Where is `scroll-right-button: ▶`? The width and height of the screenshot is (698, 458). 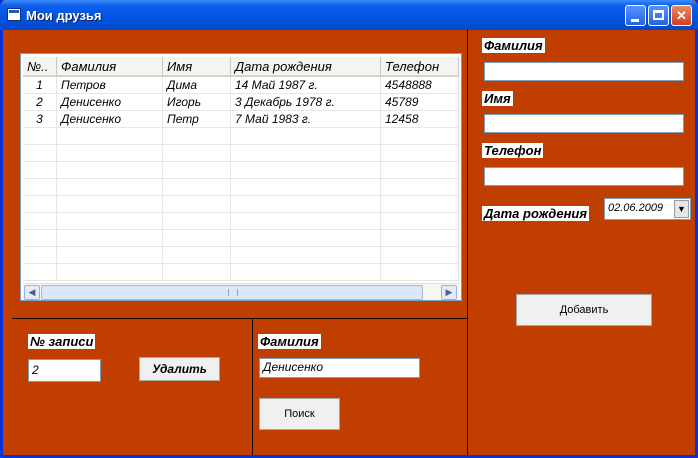 scroll-right-button: ▶ is located at coordinates (449, 292).